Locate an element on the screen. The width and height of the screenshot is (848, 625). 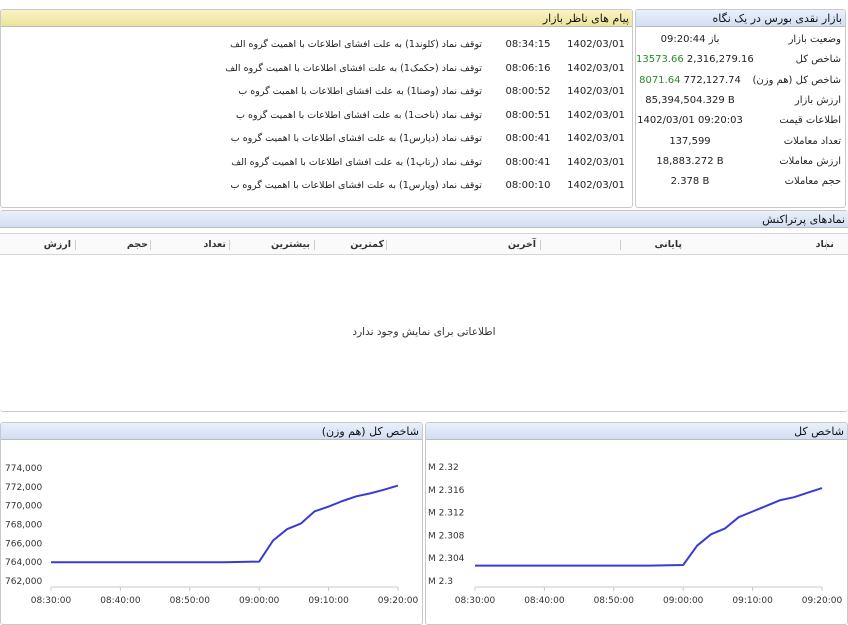
summary-row: شاخص کل 13573.66 2,316,279.16 is located at coordinates (740, 60).